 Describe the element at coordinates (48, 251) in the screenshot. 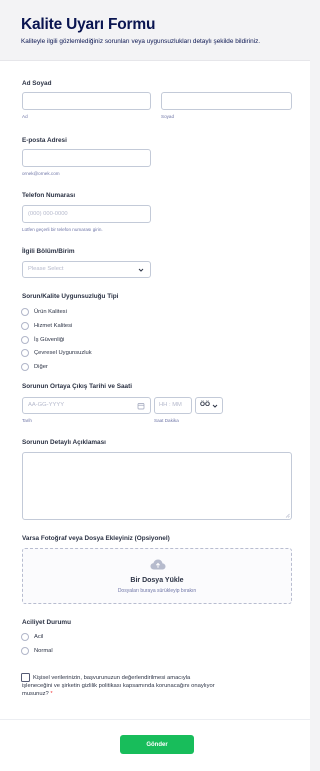

I see `department-label: İlgili Bölüm/Birim` at that location.